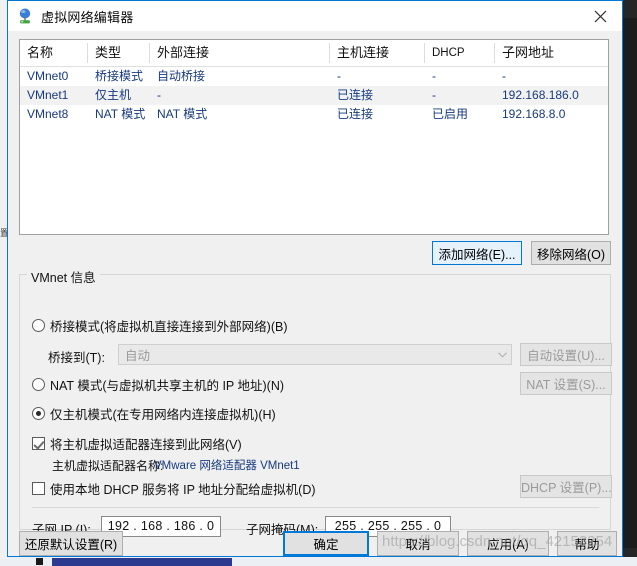 The image size is (637, 566). Describe the element at coordinates (630, 283) in the screenshot. I see `background-right-dark-area` at that location.